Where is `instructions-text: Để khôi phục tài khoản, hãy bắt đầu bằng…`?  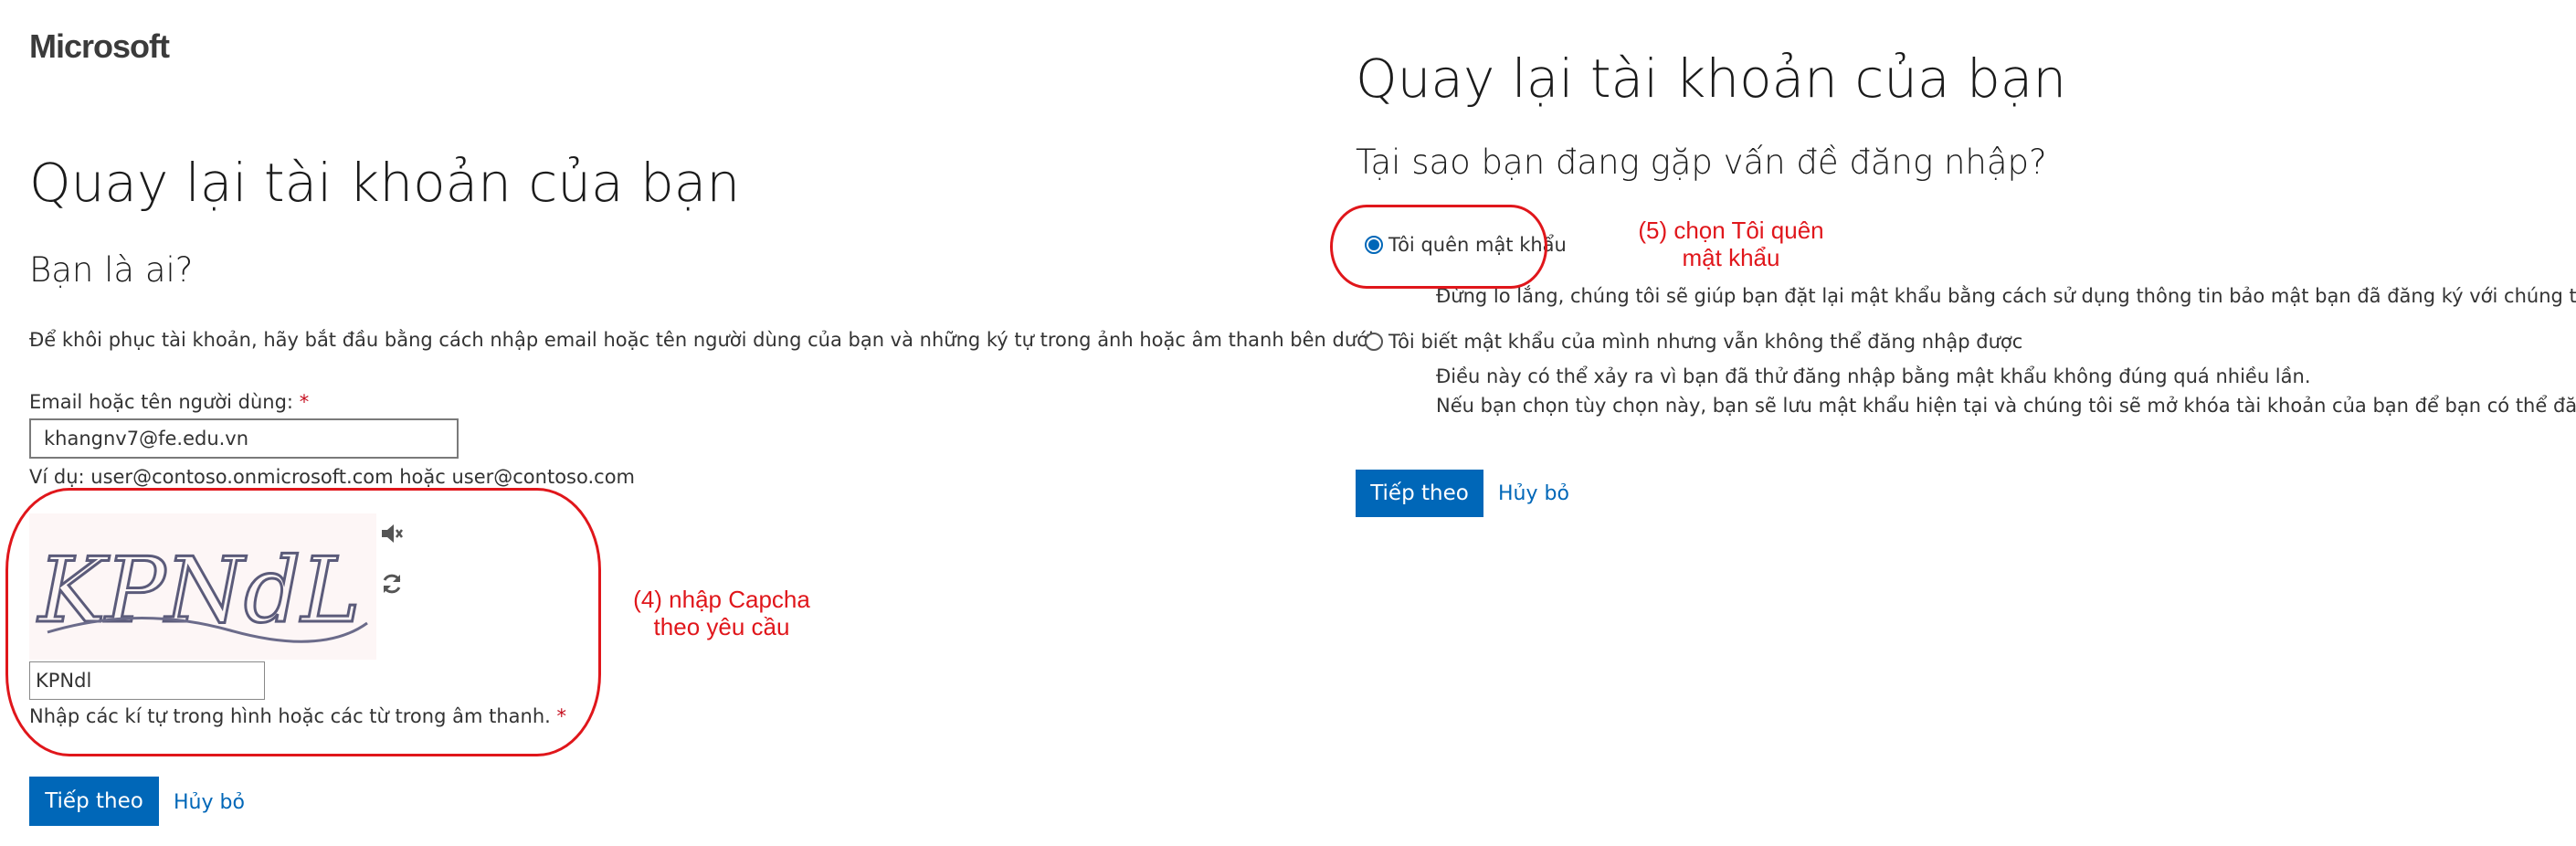
instructions-text: Để khôi phục tài khoản, hãy bắt đầu bằng… is located at coordinates (704, 340).